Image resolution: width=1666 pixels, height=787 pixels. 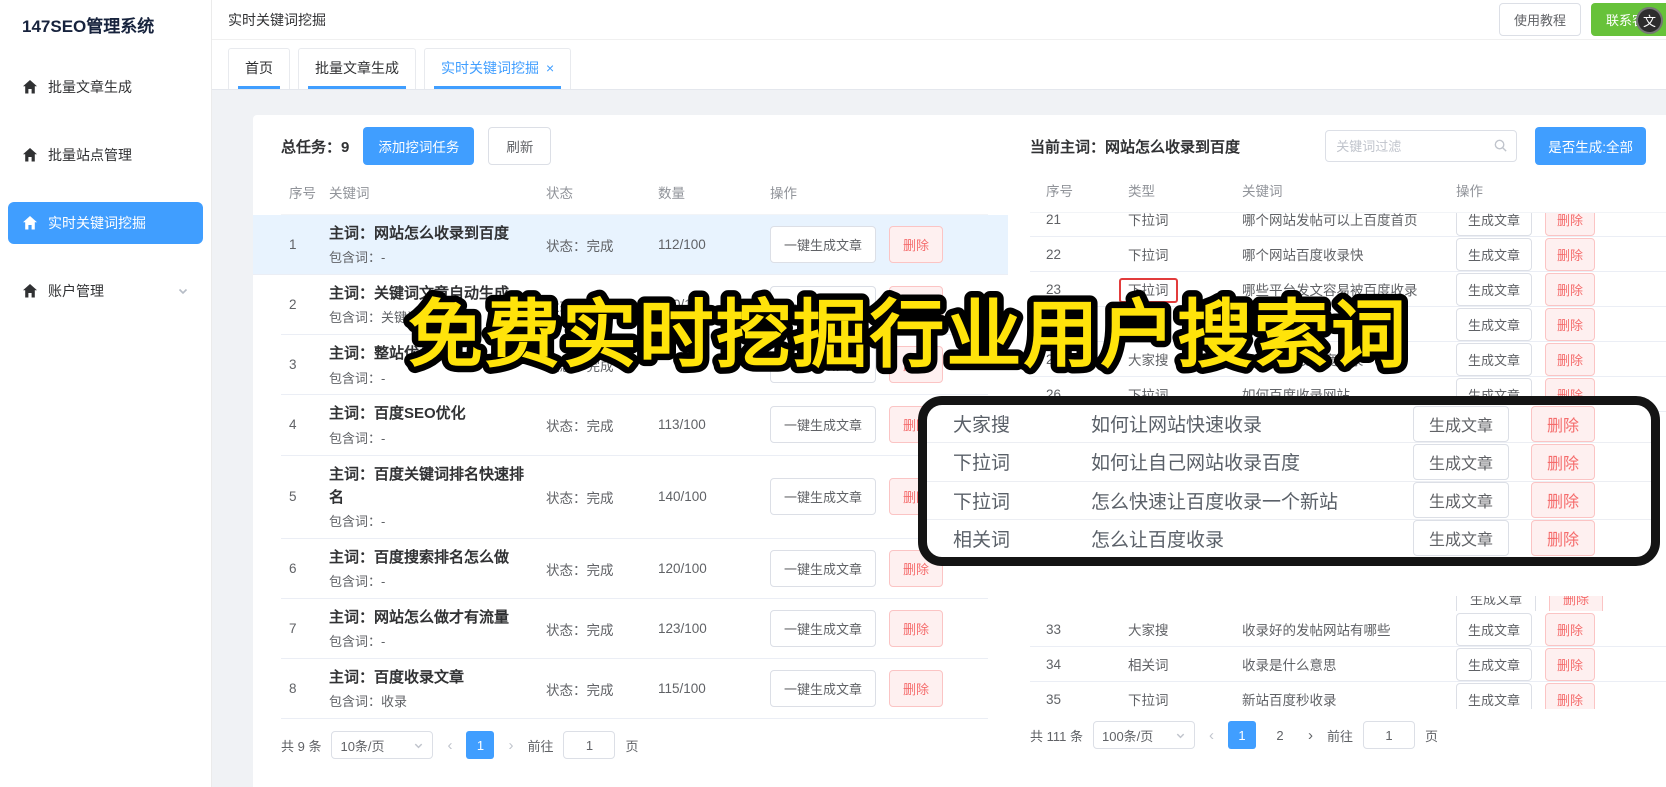 What do you see at coordinates (1421, 146) in the screenshot?
I see `keyword-filter-input` at bounding box center [1421, 146].